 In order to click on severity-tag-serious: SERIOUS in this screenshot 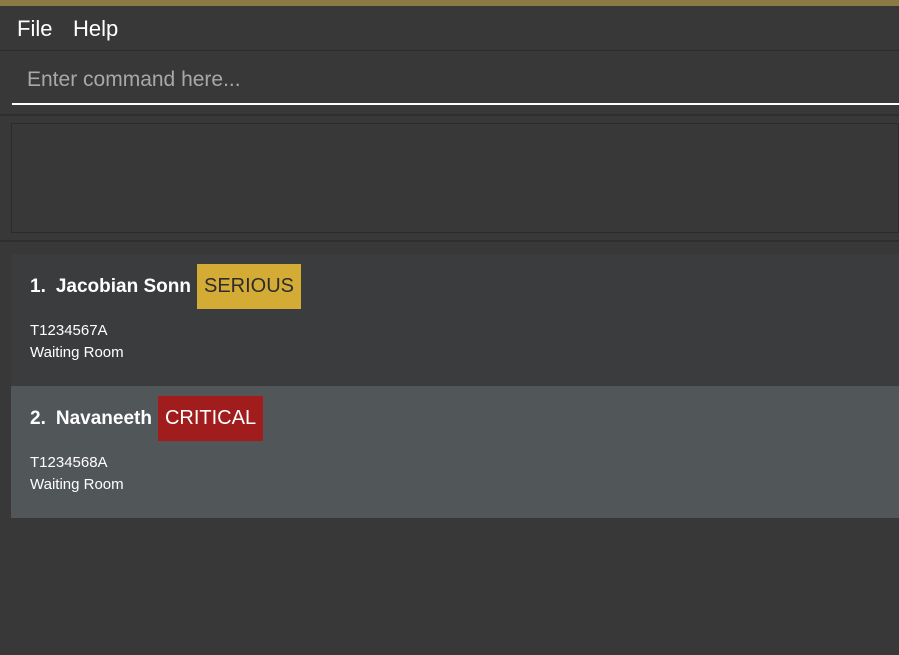, I will do `click(249, 286)`.